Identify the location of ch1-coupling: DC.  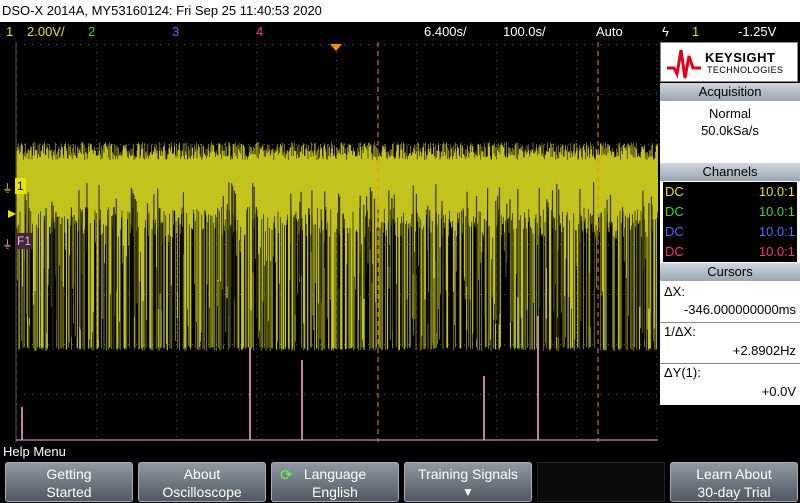
(674, 191).